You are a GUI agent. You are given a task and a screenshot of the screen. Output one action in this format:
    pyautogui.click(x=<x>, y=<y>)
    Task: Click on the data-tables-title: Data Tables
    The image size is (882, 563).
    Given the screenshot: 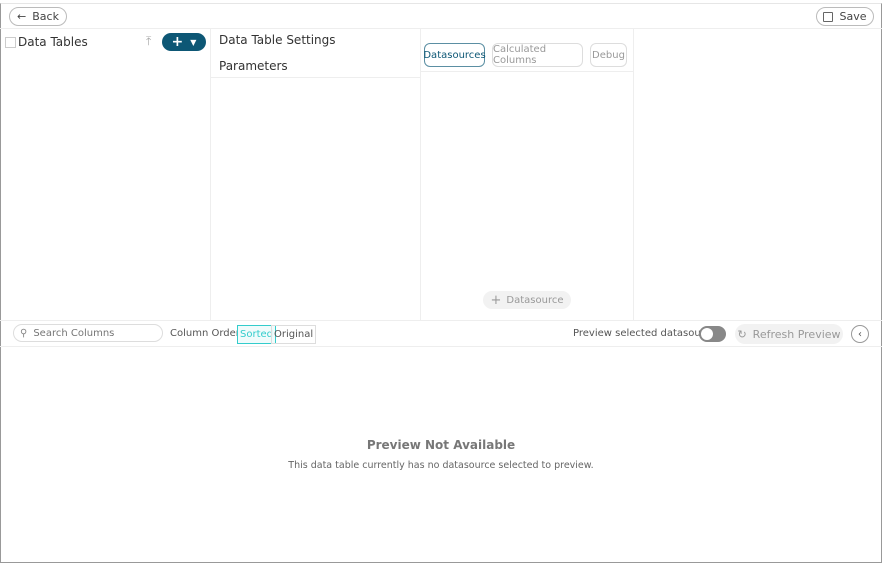 What is the action you would take?
    pyautogui.click(x=53, y=42)
    